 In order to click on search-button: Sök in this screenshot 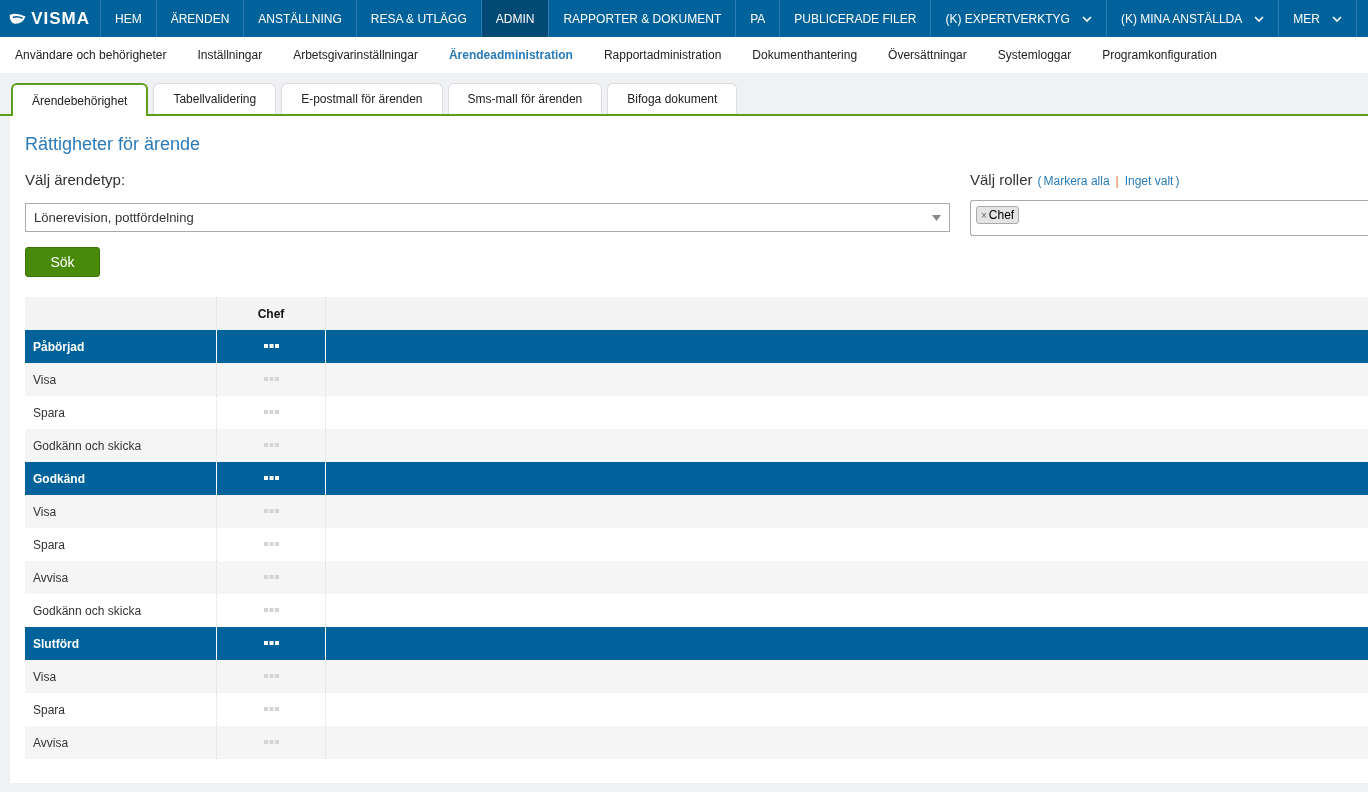, I will do `click(62, 262)`.